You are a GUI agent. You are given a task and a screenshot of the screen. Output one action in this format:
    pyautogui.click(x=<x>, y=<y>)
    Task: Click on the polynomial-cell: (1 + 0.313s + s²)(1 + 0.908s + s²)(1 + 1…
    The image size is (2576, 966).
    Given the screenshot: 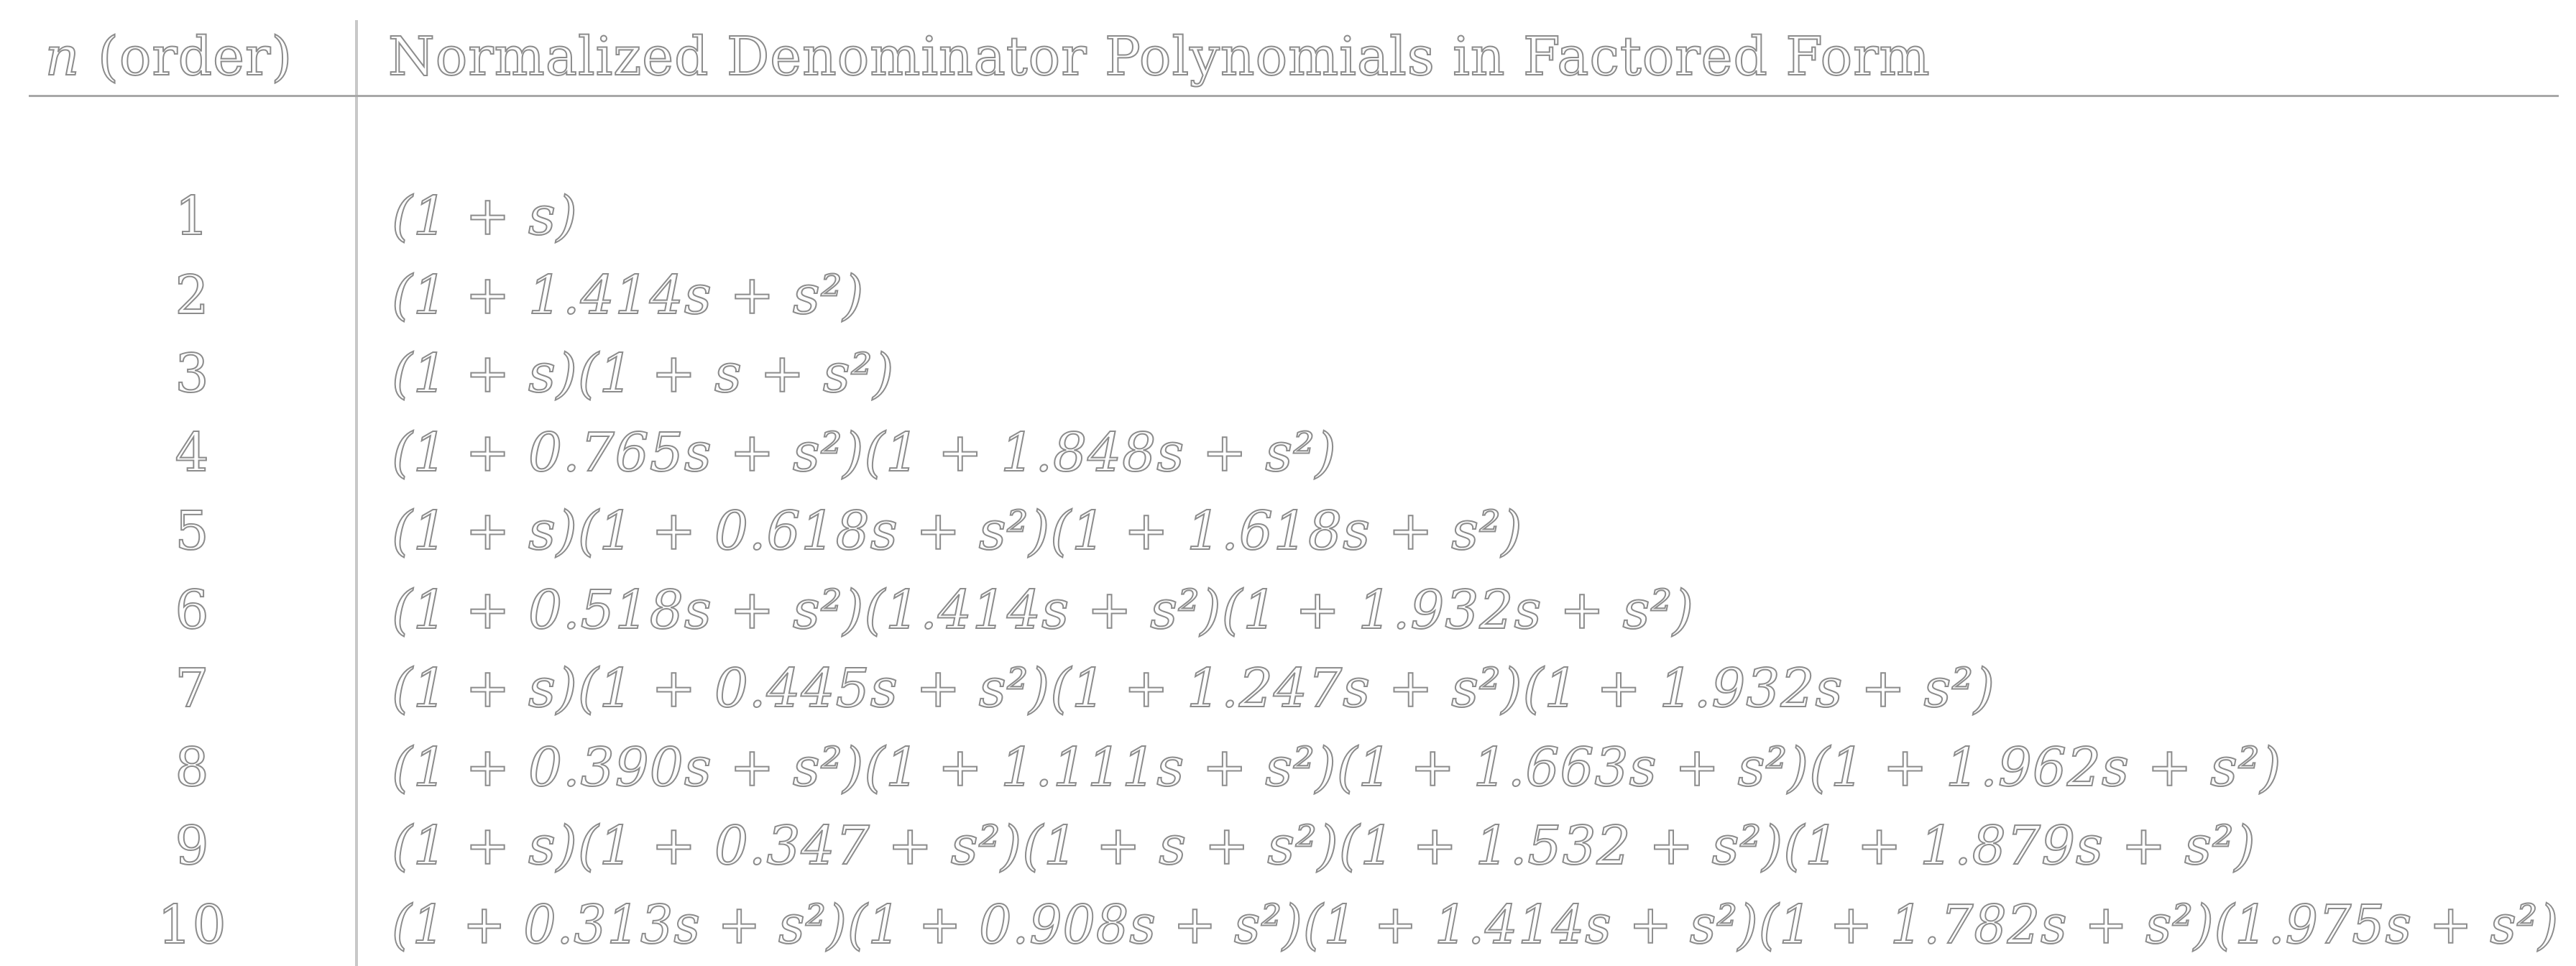 What is the action you would take?
    pyautogui.click(x=1475, y=925)
    